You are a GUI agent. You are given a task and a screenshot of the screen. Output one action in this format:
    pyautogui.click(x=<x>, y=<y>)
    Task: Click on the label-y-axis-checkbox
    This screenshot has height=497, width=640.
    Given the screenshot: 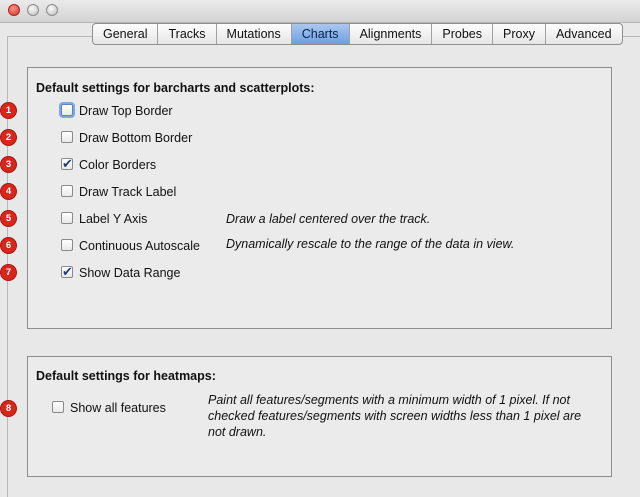 What is the action you would take?
    pyautogui.click(x=67, y=218)
    